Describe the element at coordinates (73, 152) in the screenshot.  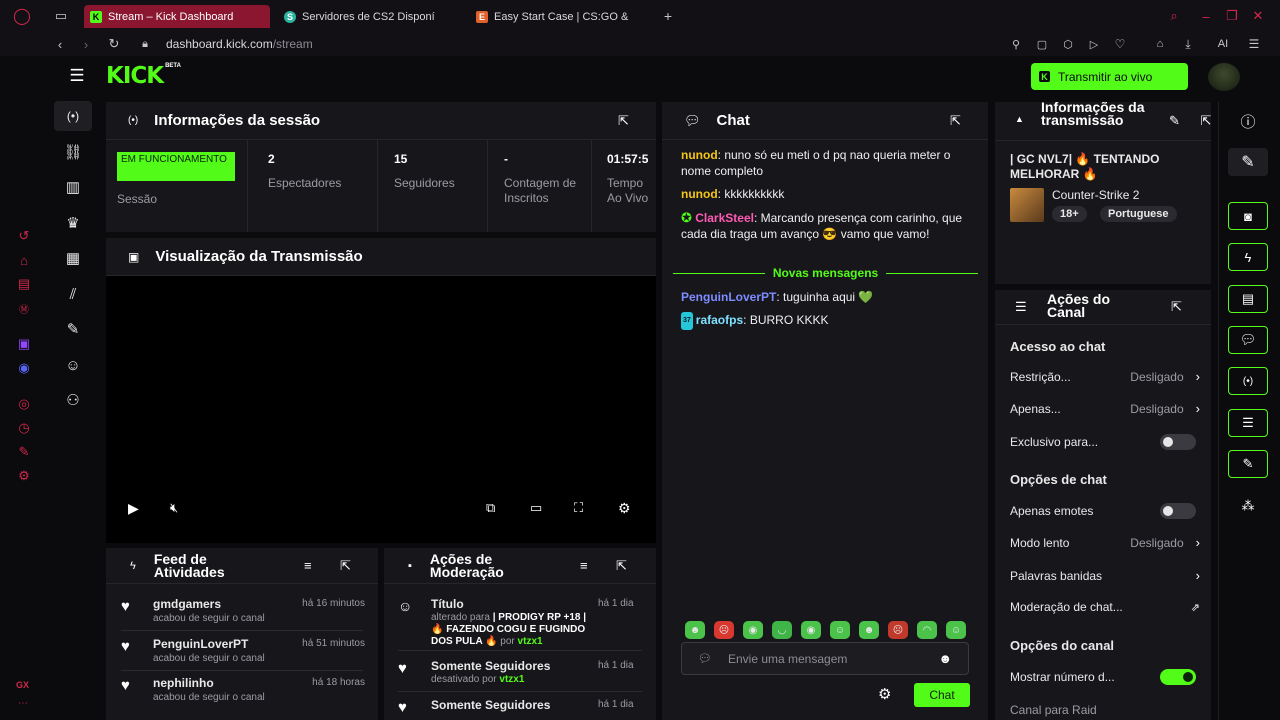
I see `nav-link-icon: ⛓` at that location.